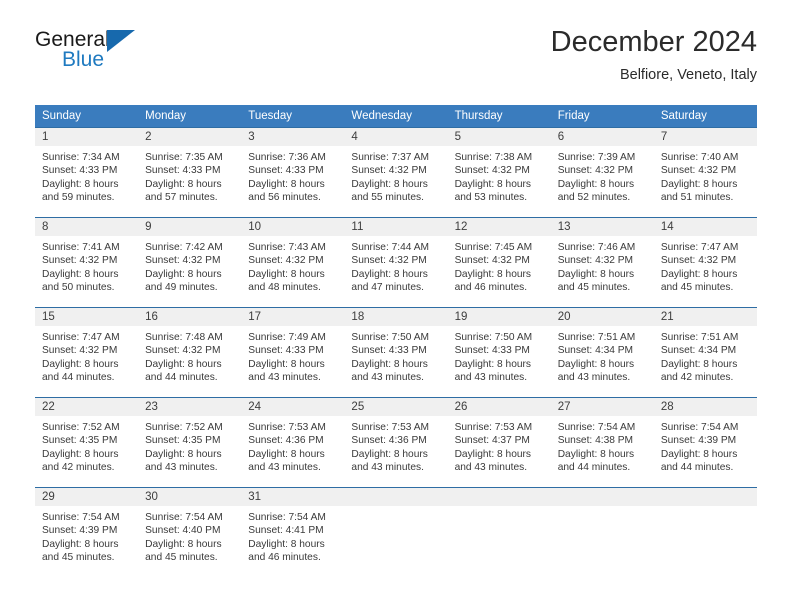  Describe the element at coordinates (596, 427) in the screenshot. I see `sunrise-text: Sunrise: 7:54 AM` at that location.